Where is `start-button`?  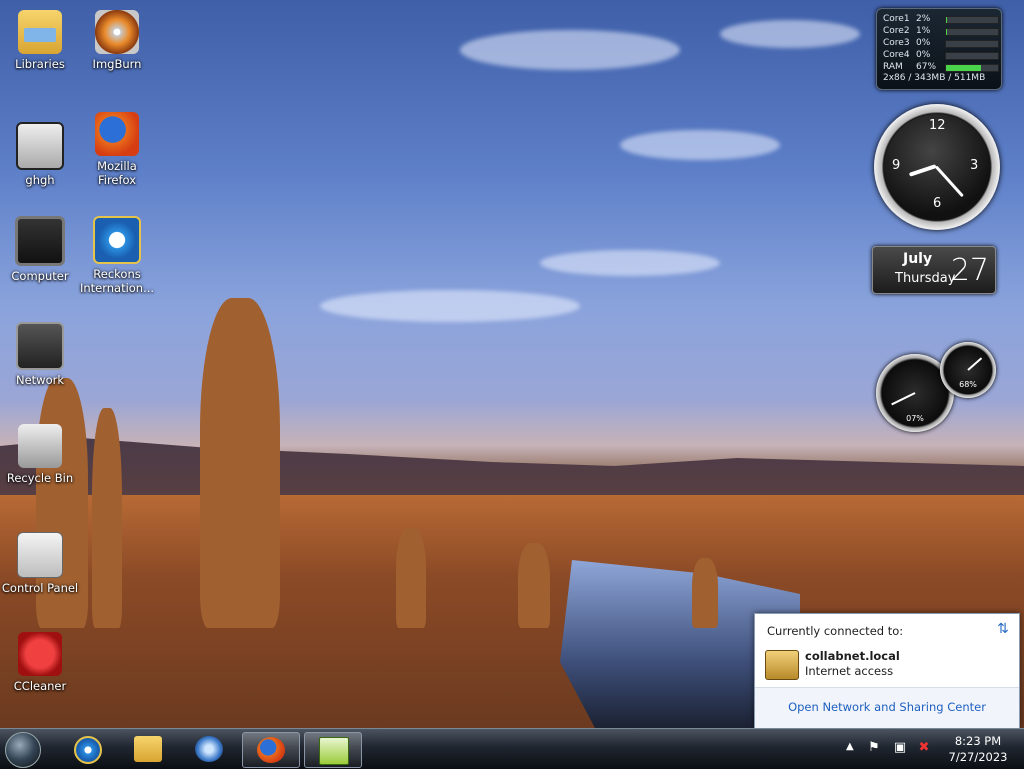
start-button is located at coordinates (23, 750).